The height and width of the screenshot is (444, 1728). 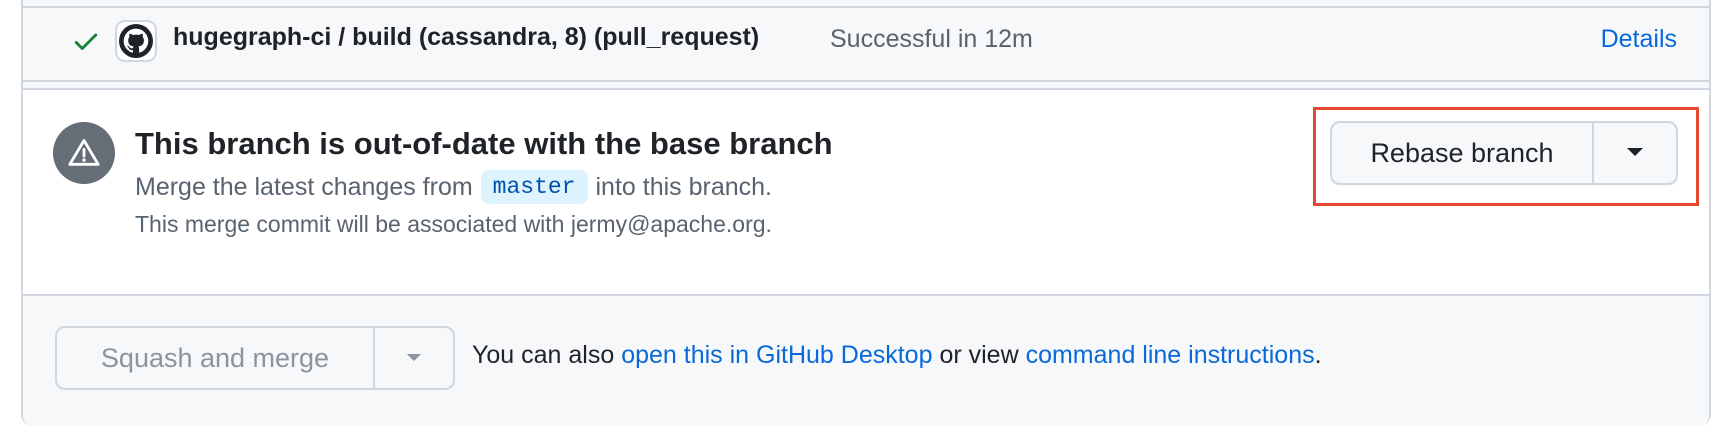 I want to click on rebase-button-group: Rebase branch, so click(x=1504, y=153).